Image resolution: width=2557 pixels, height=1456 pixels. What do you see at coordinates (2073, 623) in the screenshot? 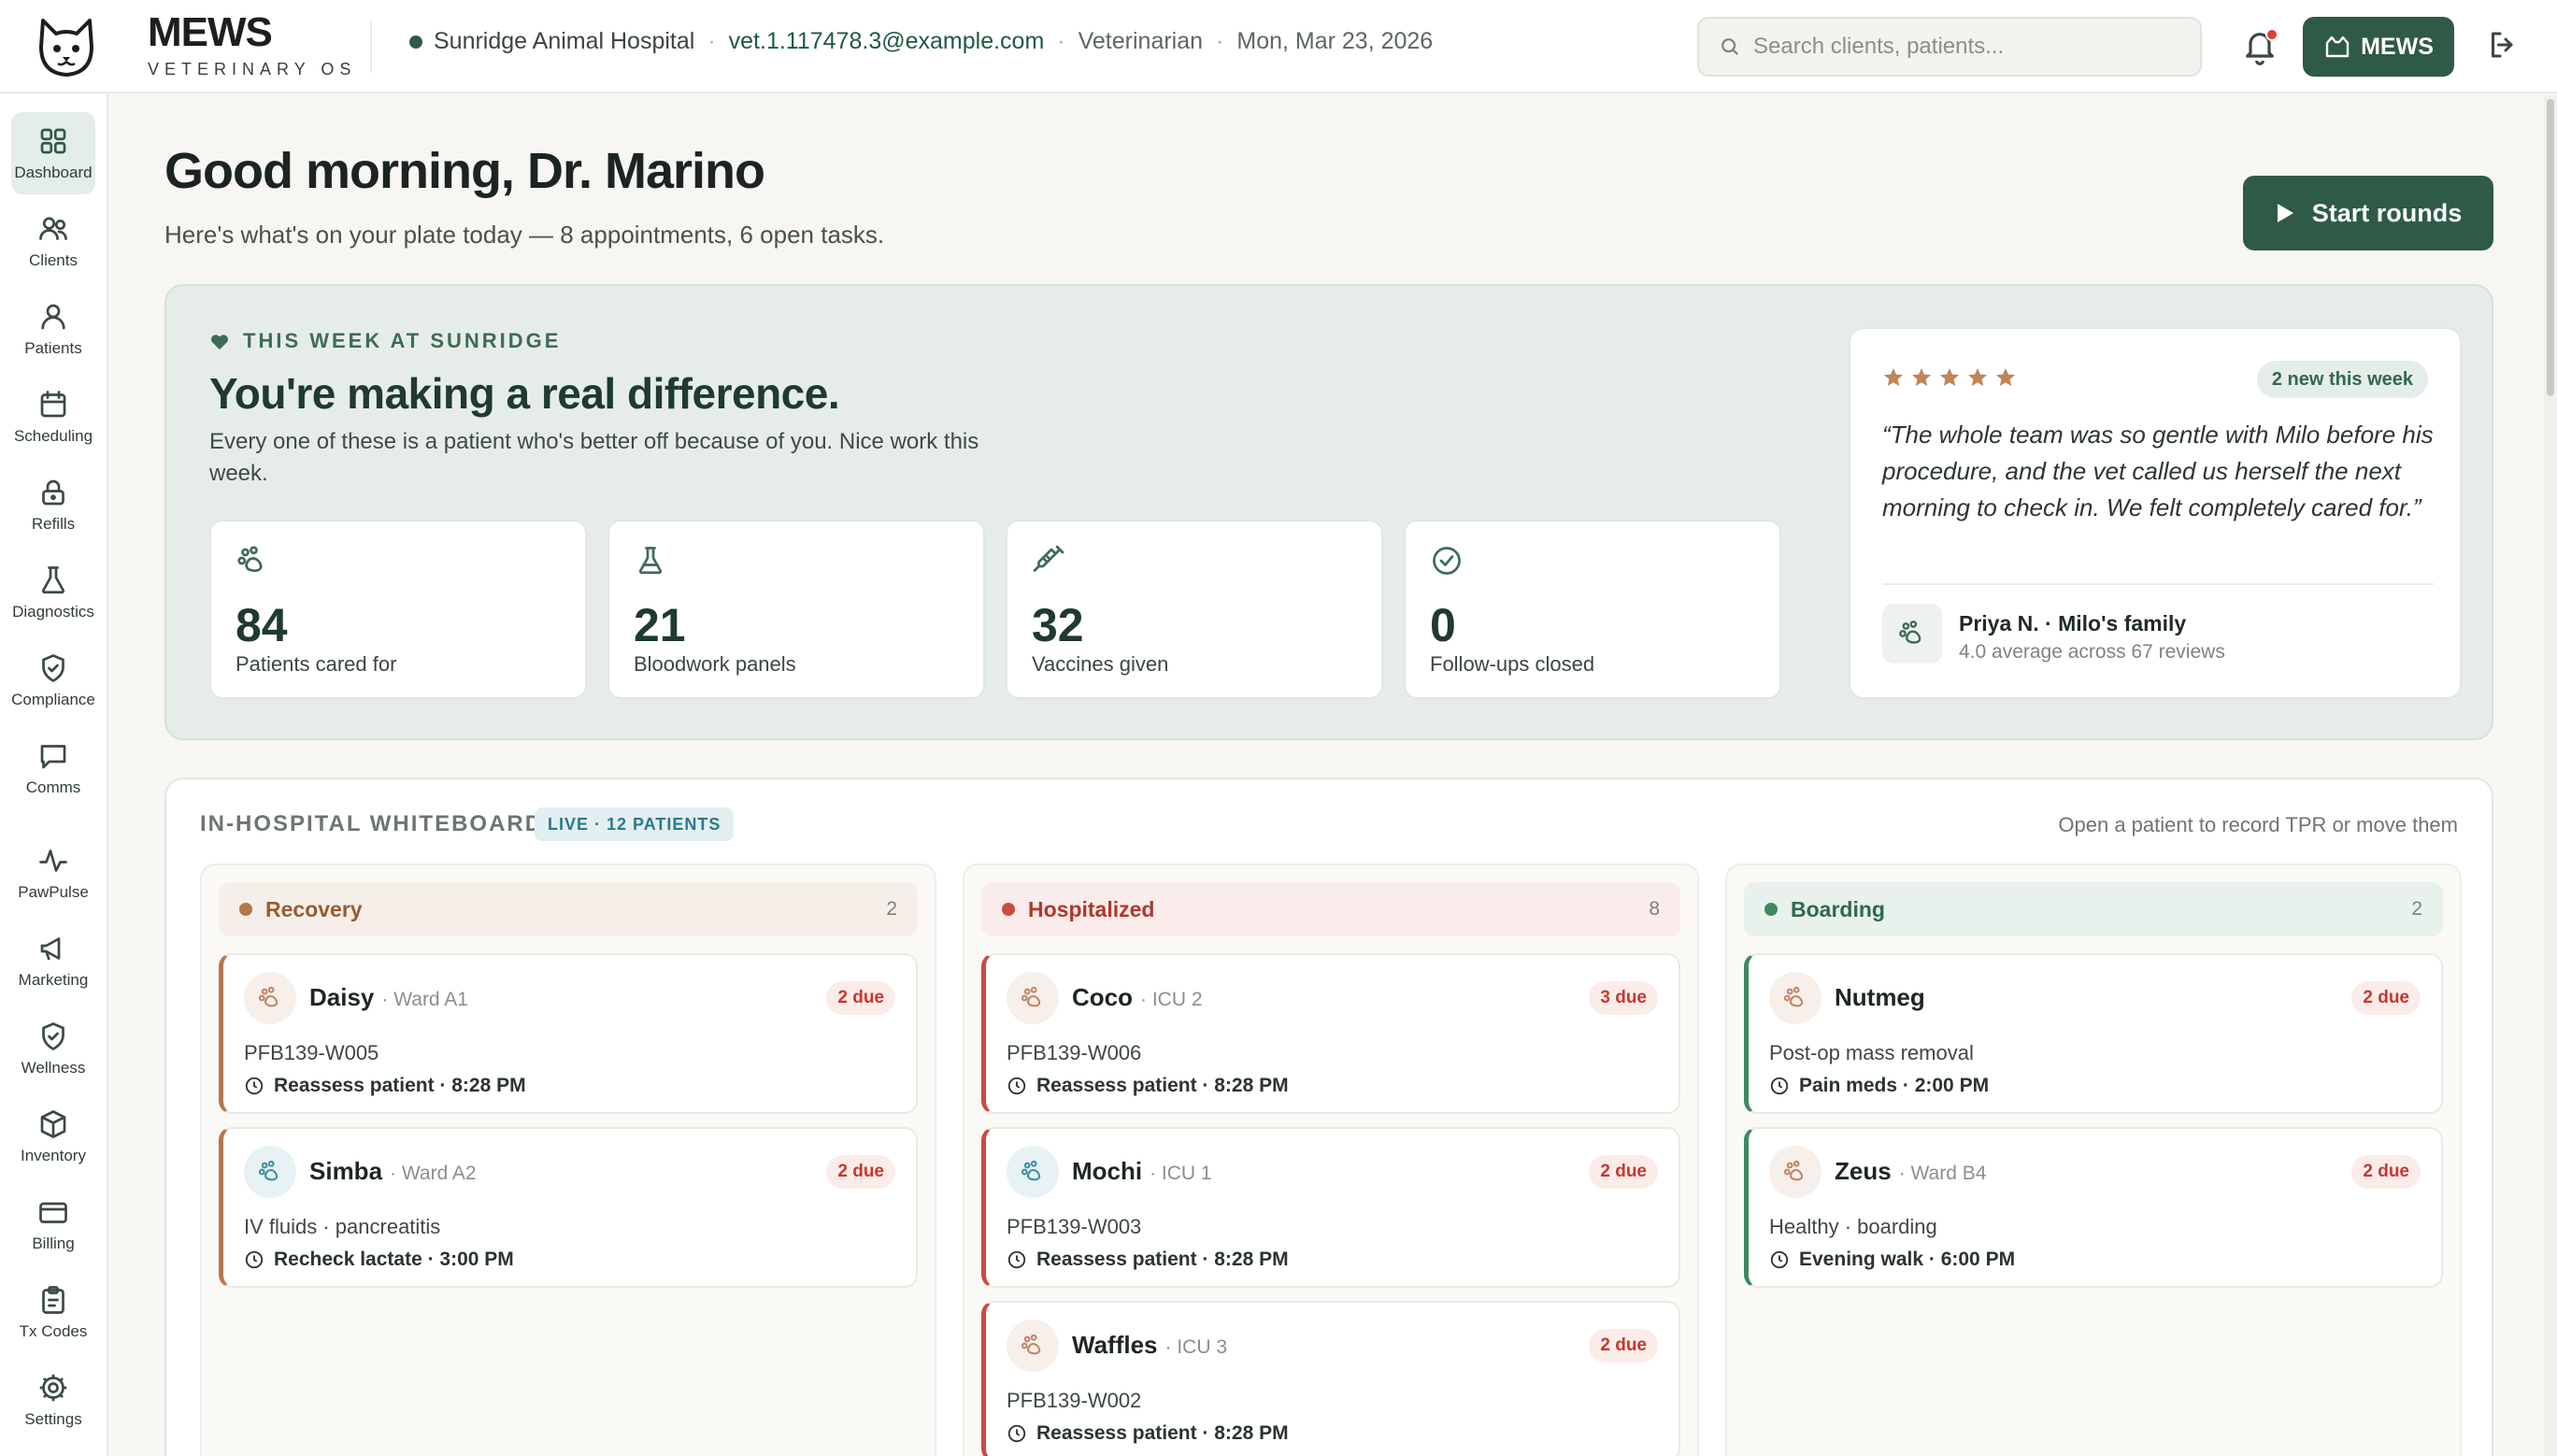
I see `reviewer-name: Priya N. · Milo's family` at bounding box center [2073, 623].